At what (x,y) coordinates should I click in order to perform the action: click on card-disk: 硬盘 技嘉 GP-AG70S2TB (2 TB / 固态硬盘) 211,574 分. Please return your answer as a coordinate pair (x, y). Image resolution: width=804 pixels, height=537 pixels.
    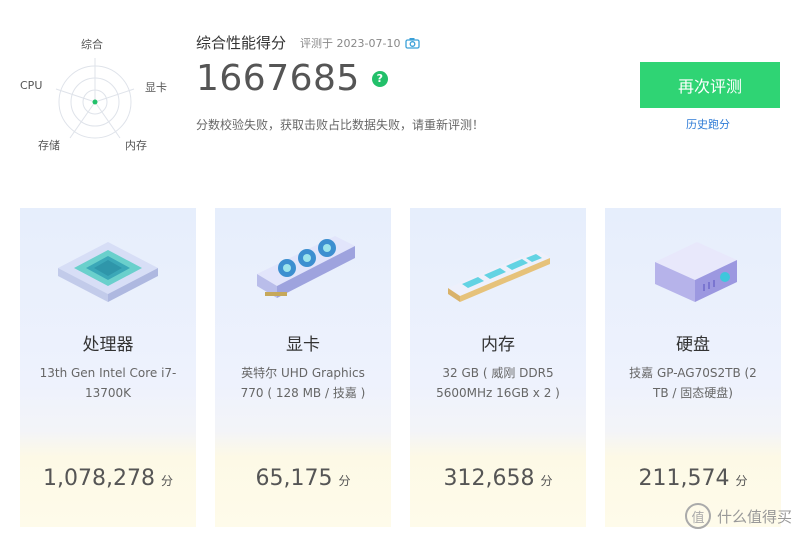
    Looking at the image, I should click on (693, 367).